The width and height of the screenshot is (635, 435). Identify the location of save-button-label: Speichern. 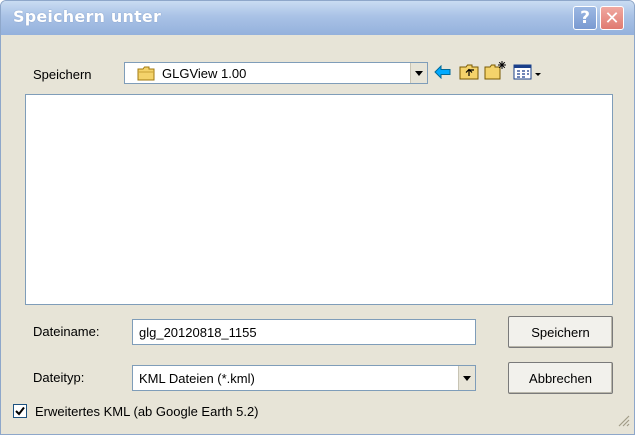
(560, 332).